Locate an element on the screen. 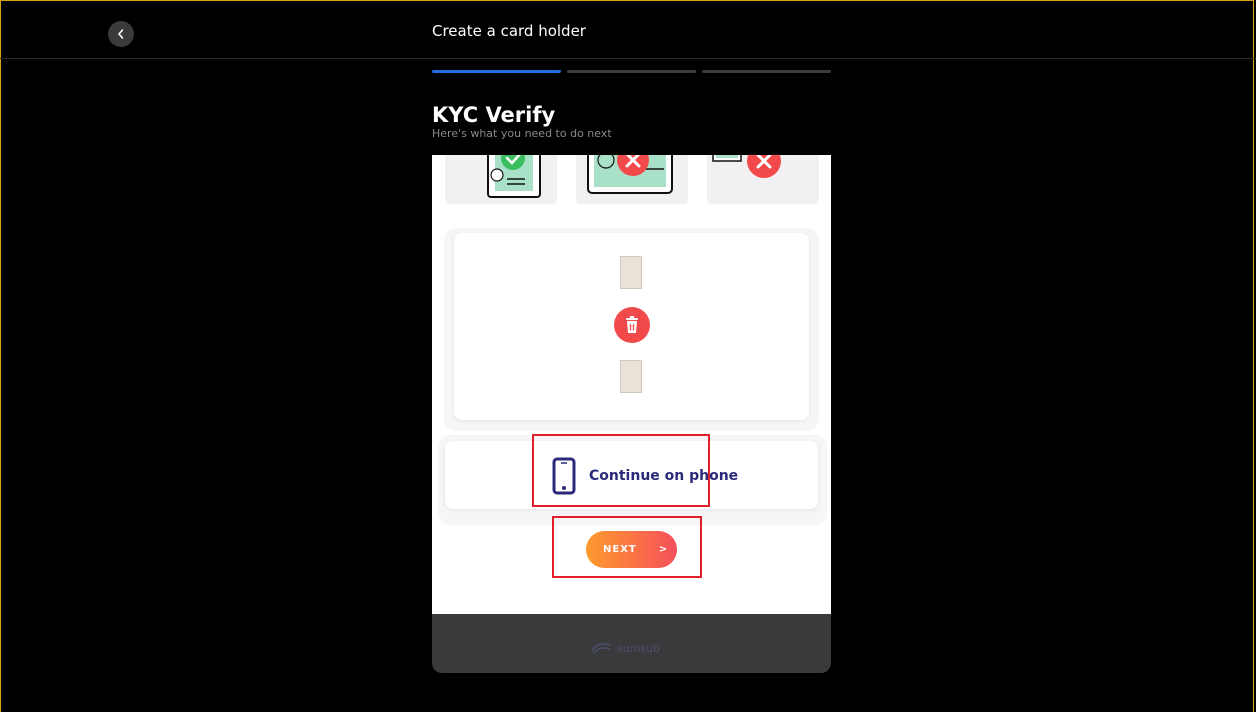 This screenshot has width=1256, height=712. brand-logo-icon is located at coordinates (601, 648).